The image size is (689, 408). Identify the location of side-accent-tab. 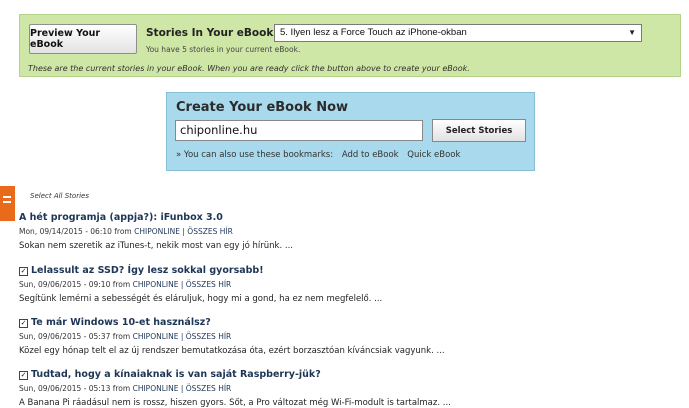
(7, 203).